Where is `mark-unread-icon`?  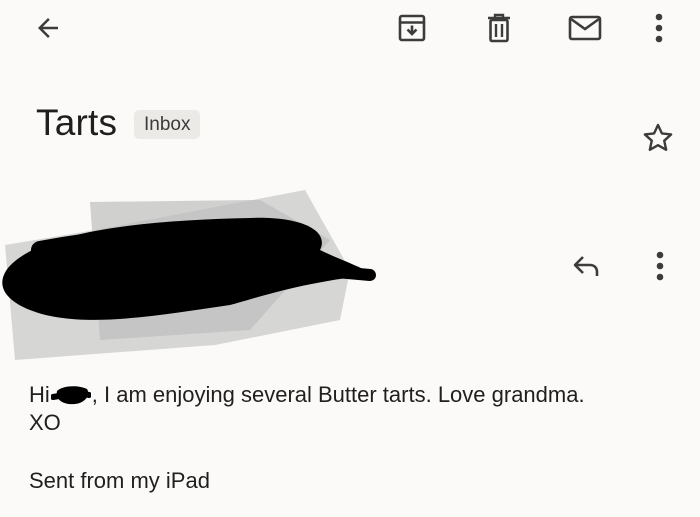 mark-unread-icon is located at coordinates (585, 28).